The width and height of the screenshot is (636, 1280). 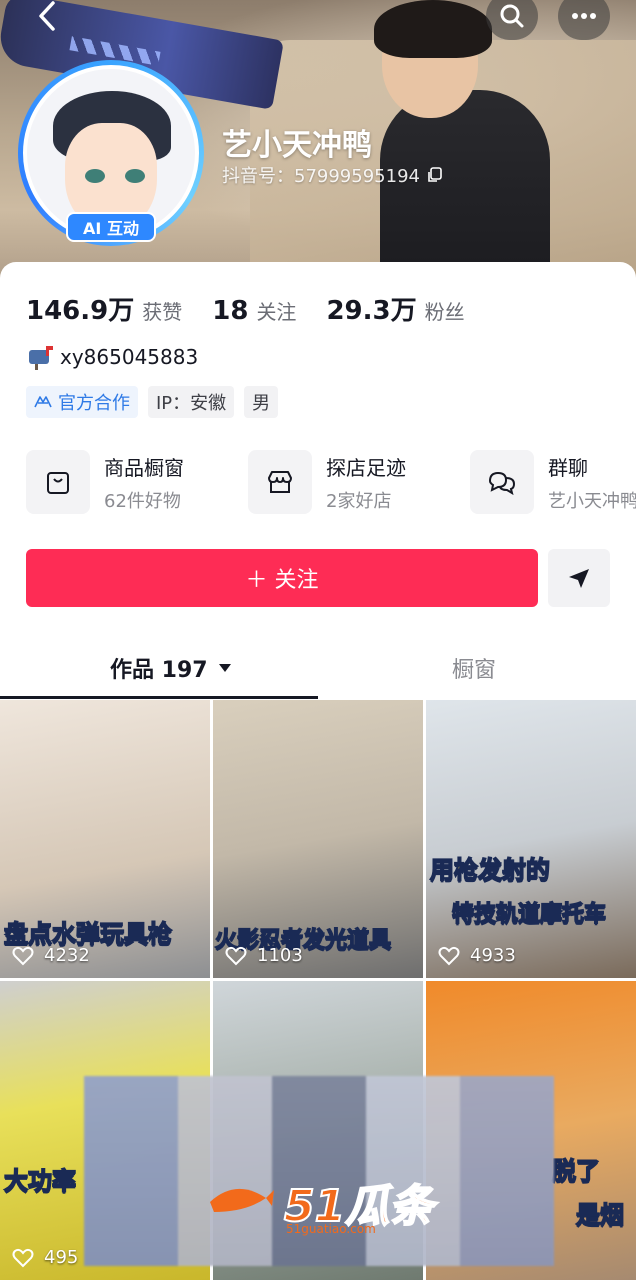 I want to click on tab-showcase: 橱窗, so click(x=474, y=668).